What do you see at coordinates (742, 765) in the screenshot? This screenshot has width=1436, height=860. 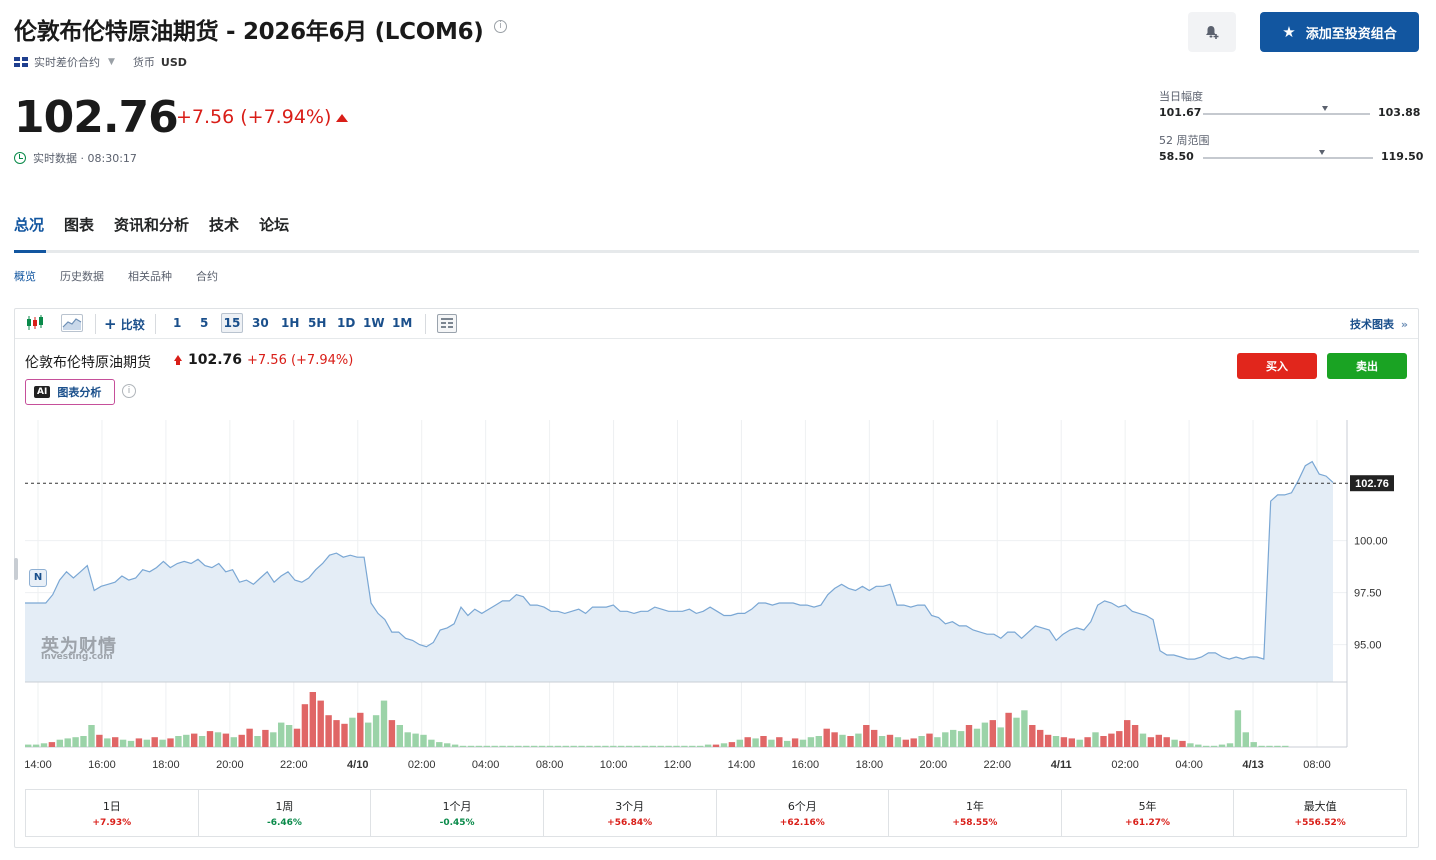 I see `x-tick-label: 14:00` at bounding box center [742, 765].